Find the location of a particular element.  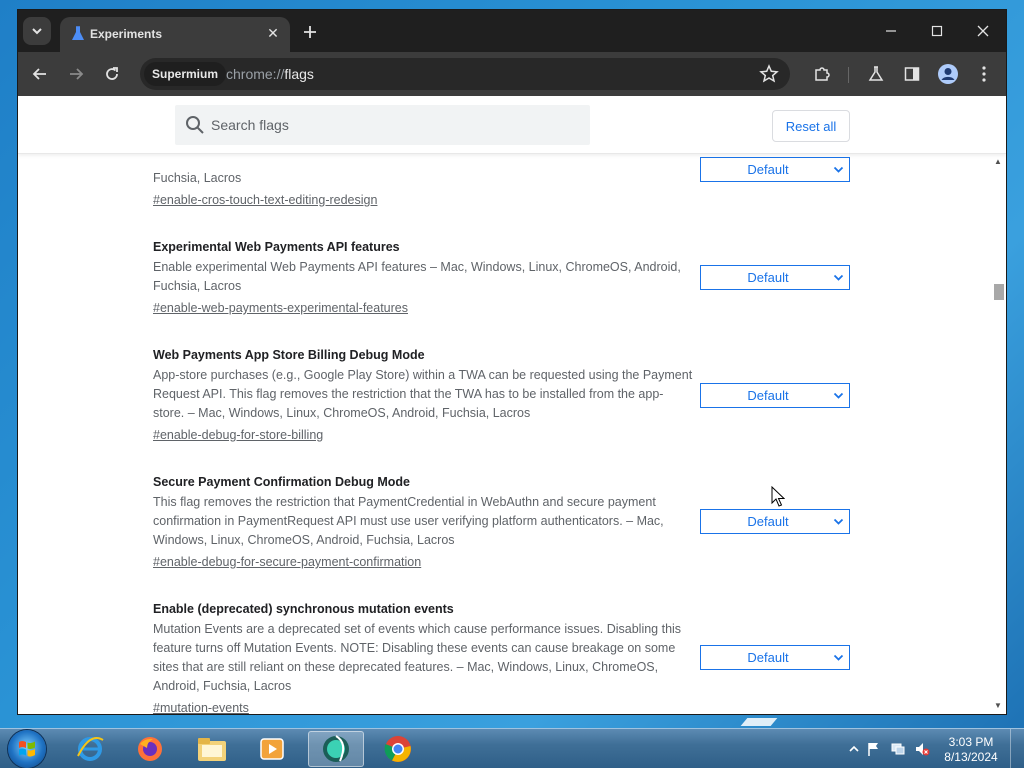

internet-explorer-icon is located at coordinates (90, 749).